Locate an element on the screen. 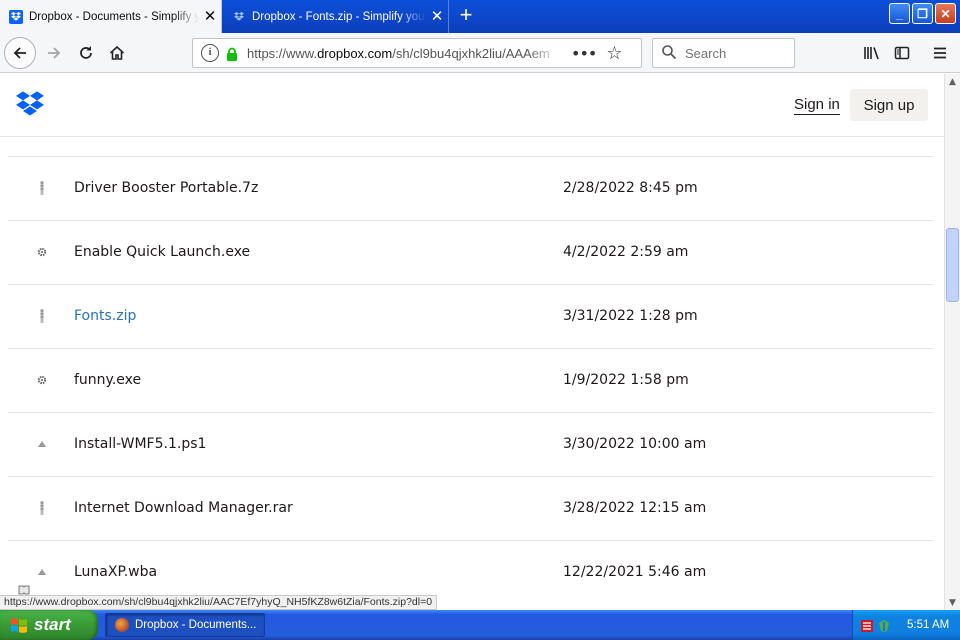 The width and height of the screenshot is (960, 640). forward-button is located at coordinates (54, 53).